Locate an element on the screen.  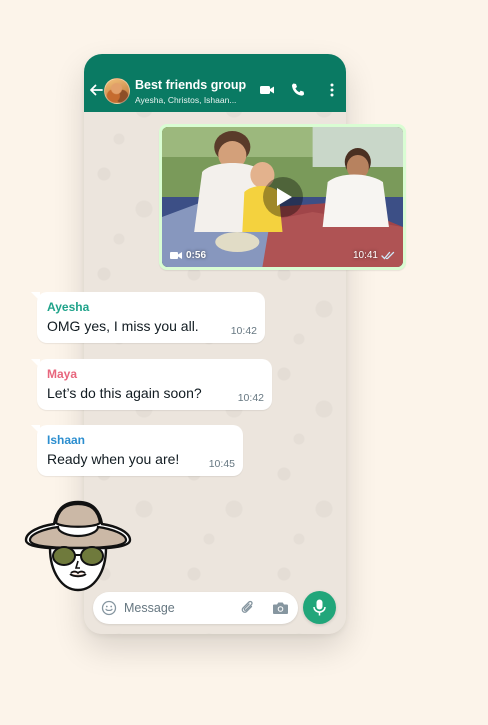
message-bubble: Ayesha OMG yes, I miss you all. 10:42 is located at coordinates (148, 317).